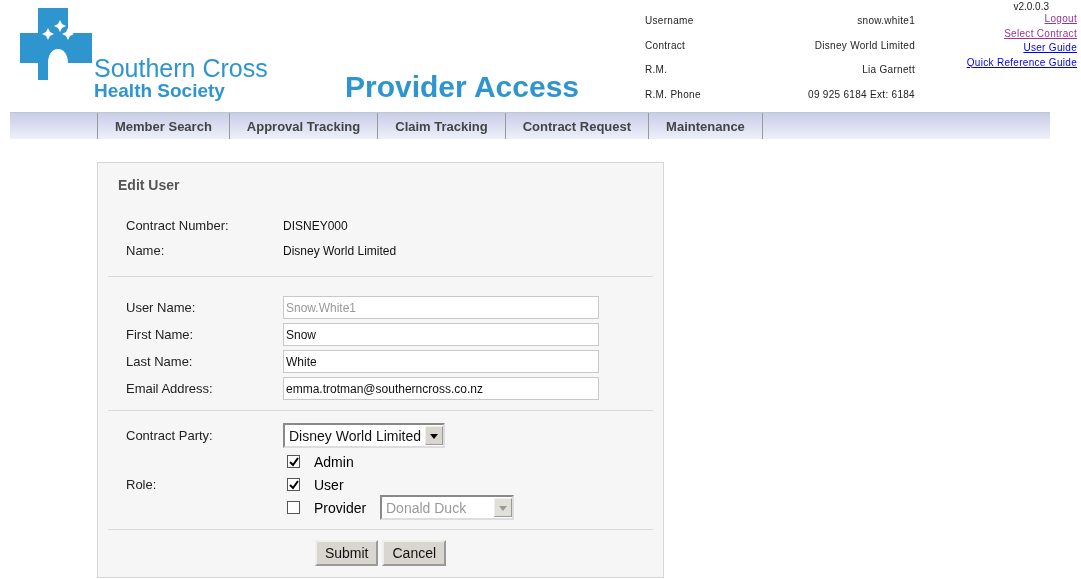  What do you see at coordinates (1060, 19) in the screenshot?
I see `header-link: Logout` at bounding box center [1060, 19].